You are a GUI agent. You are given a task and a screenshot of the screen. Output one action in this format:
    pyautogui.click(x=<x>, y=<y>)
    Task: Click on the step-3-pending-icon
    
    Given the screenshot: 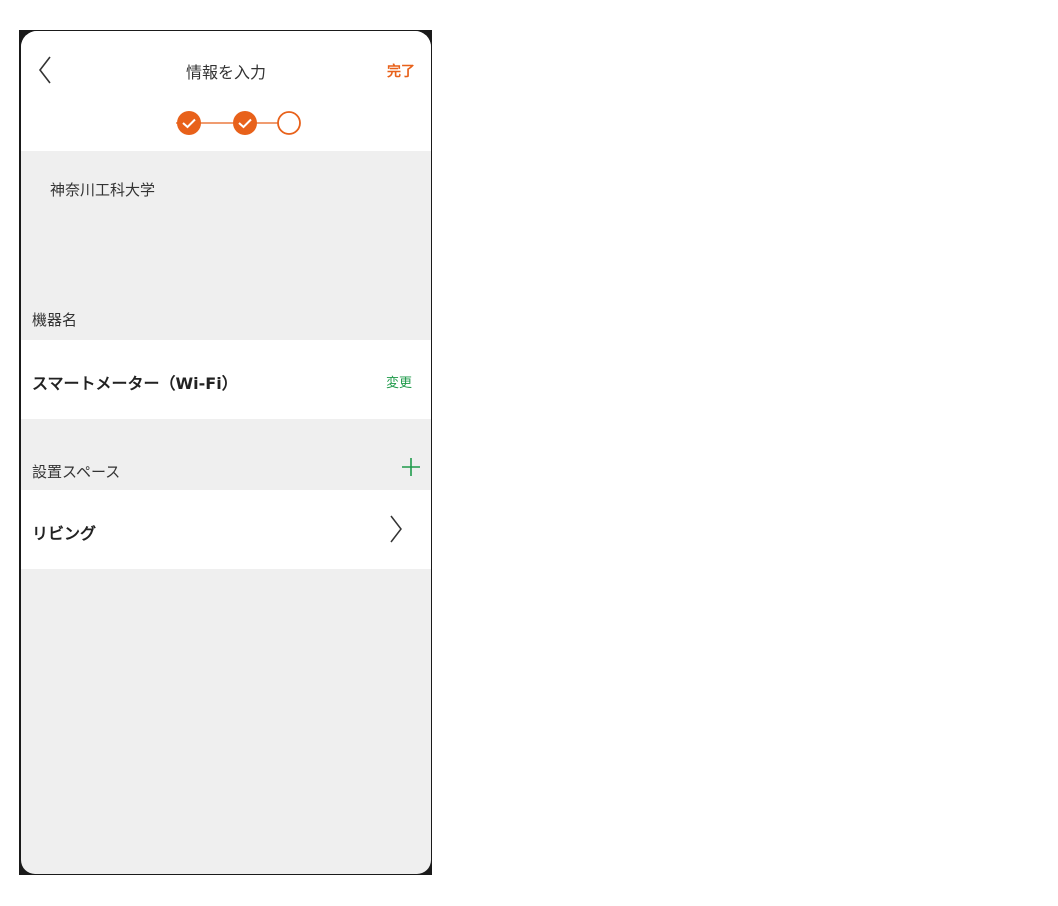 What is the action you would take?
    pyautogui.click(x=289, y=123)
    